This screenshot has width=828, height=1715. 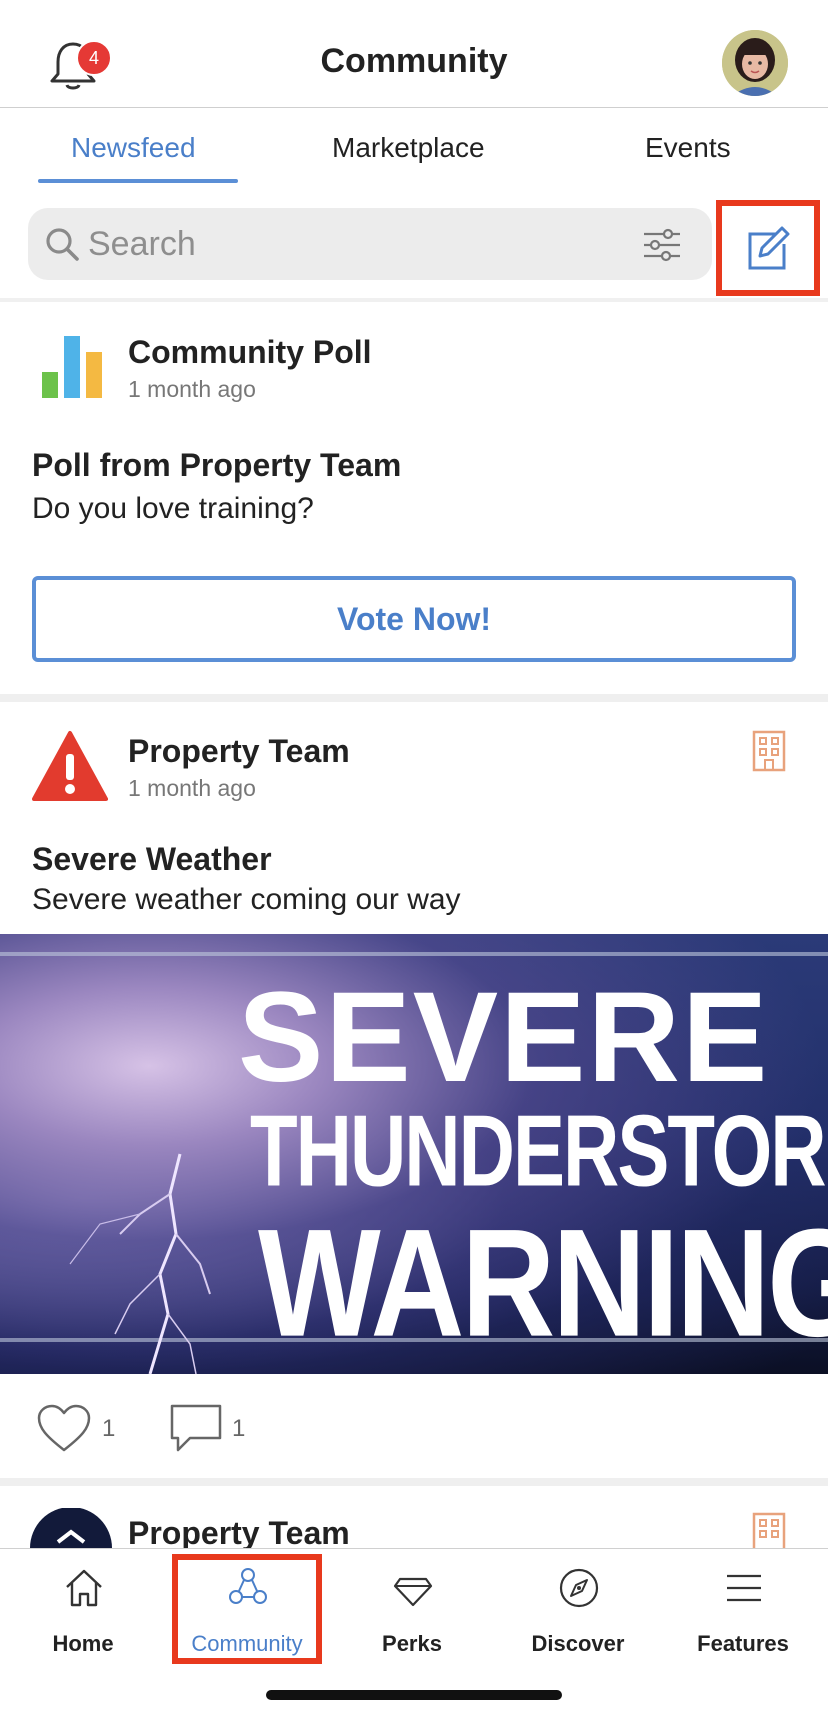 I want to click on post-heading: Poll from Property Team, so click(x=217, y=465).